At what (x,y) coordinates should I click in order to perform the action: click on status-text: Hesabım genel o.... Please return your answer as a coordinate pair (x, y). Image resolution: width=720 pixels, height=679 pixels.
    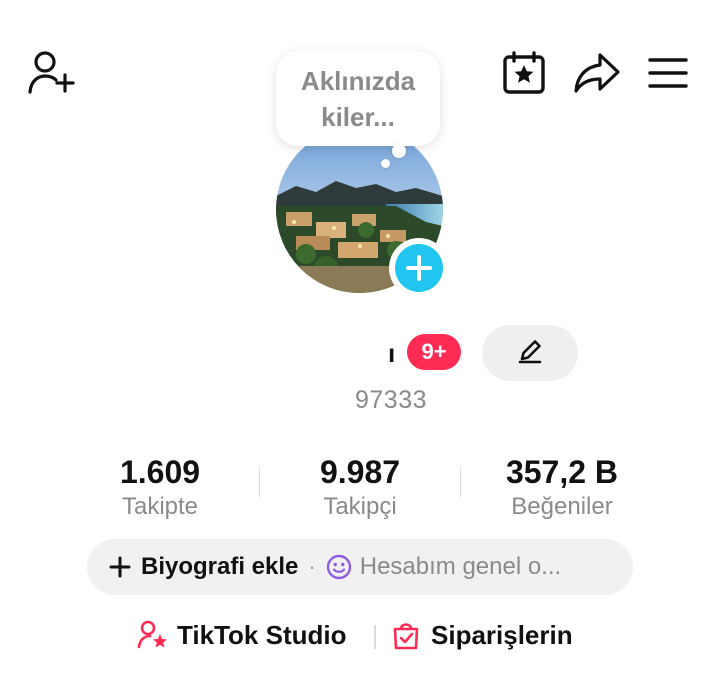
    Looking at the image, I should click on (460, 566).